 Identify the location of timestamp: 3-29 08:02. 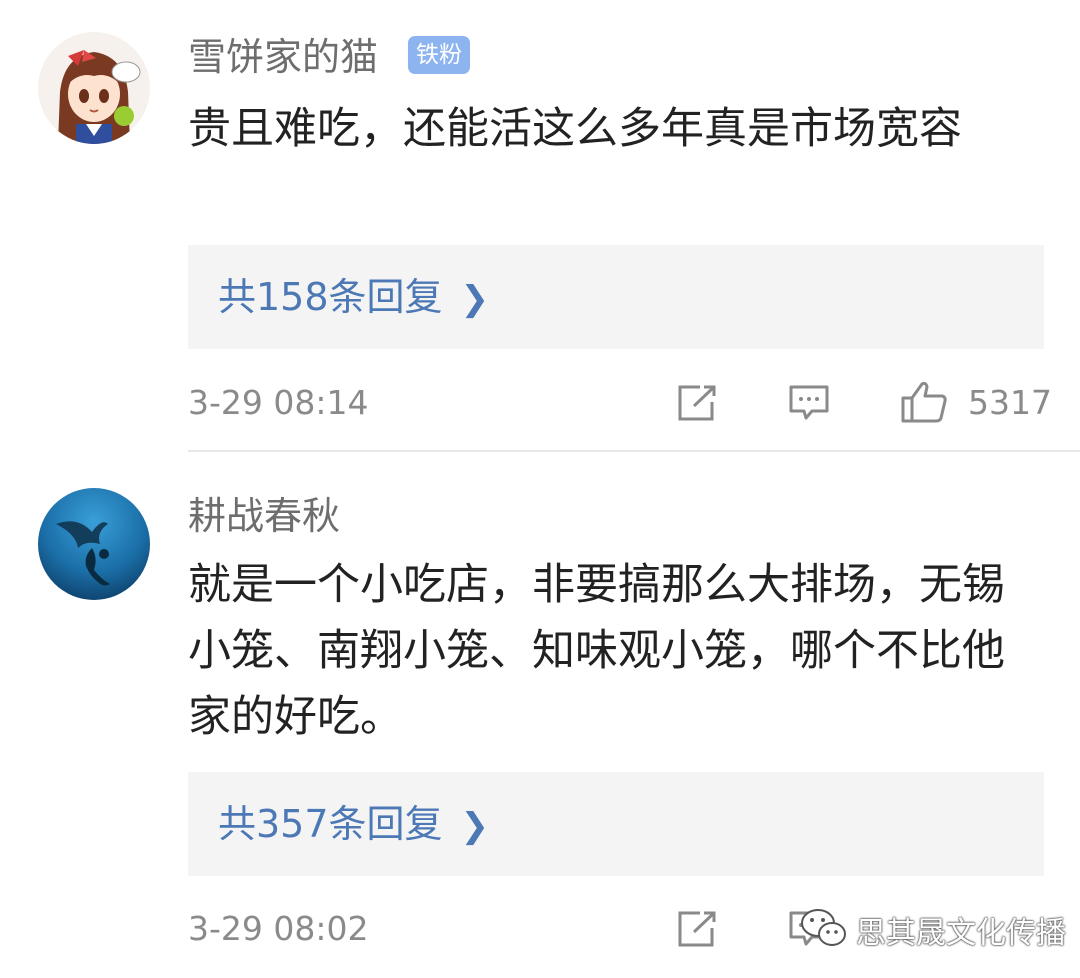
(278, 928).